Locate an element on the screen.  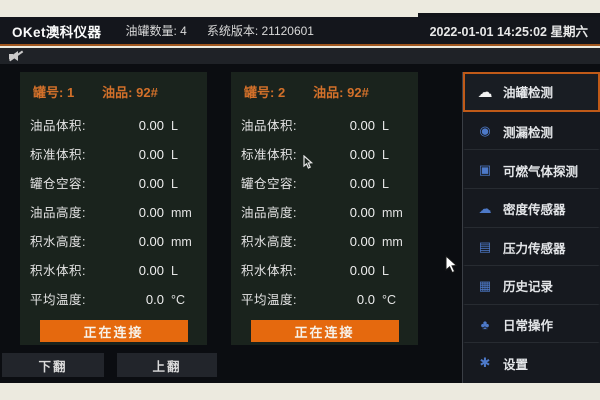
sidebar-item-label: 测漏检测 is located at coordinates (528, 132).